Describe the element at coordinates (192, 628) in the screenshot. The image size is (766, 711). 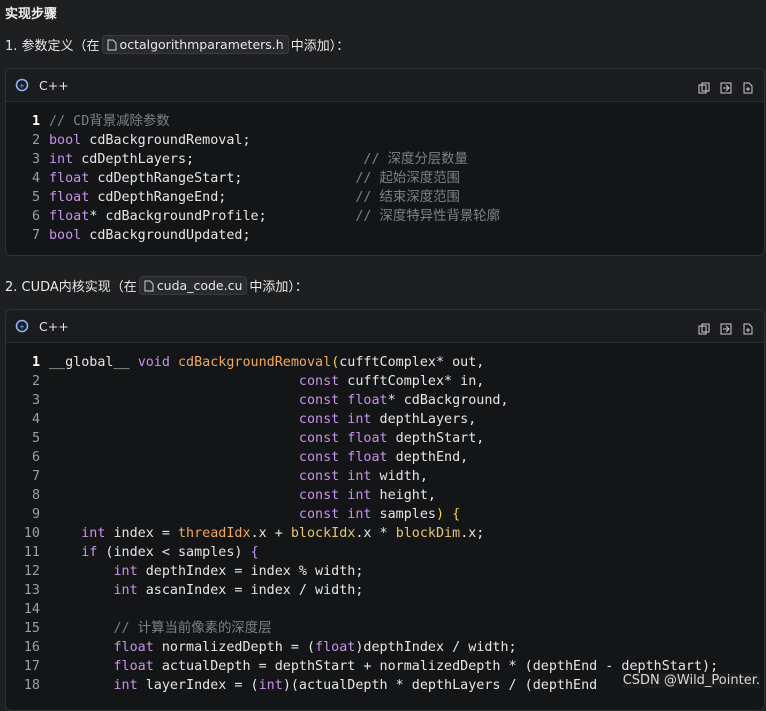
I see `code-token: // 计算当前像素的深度层` at that location.